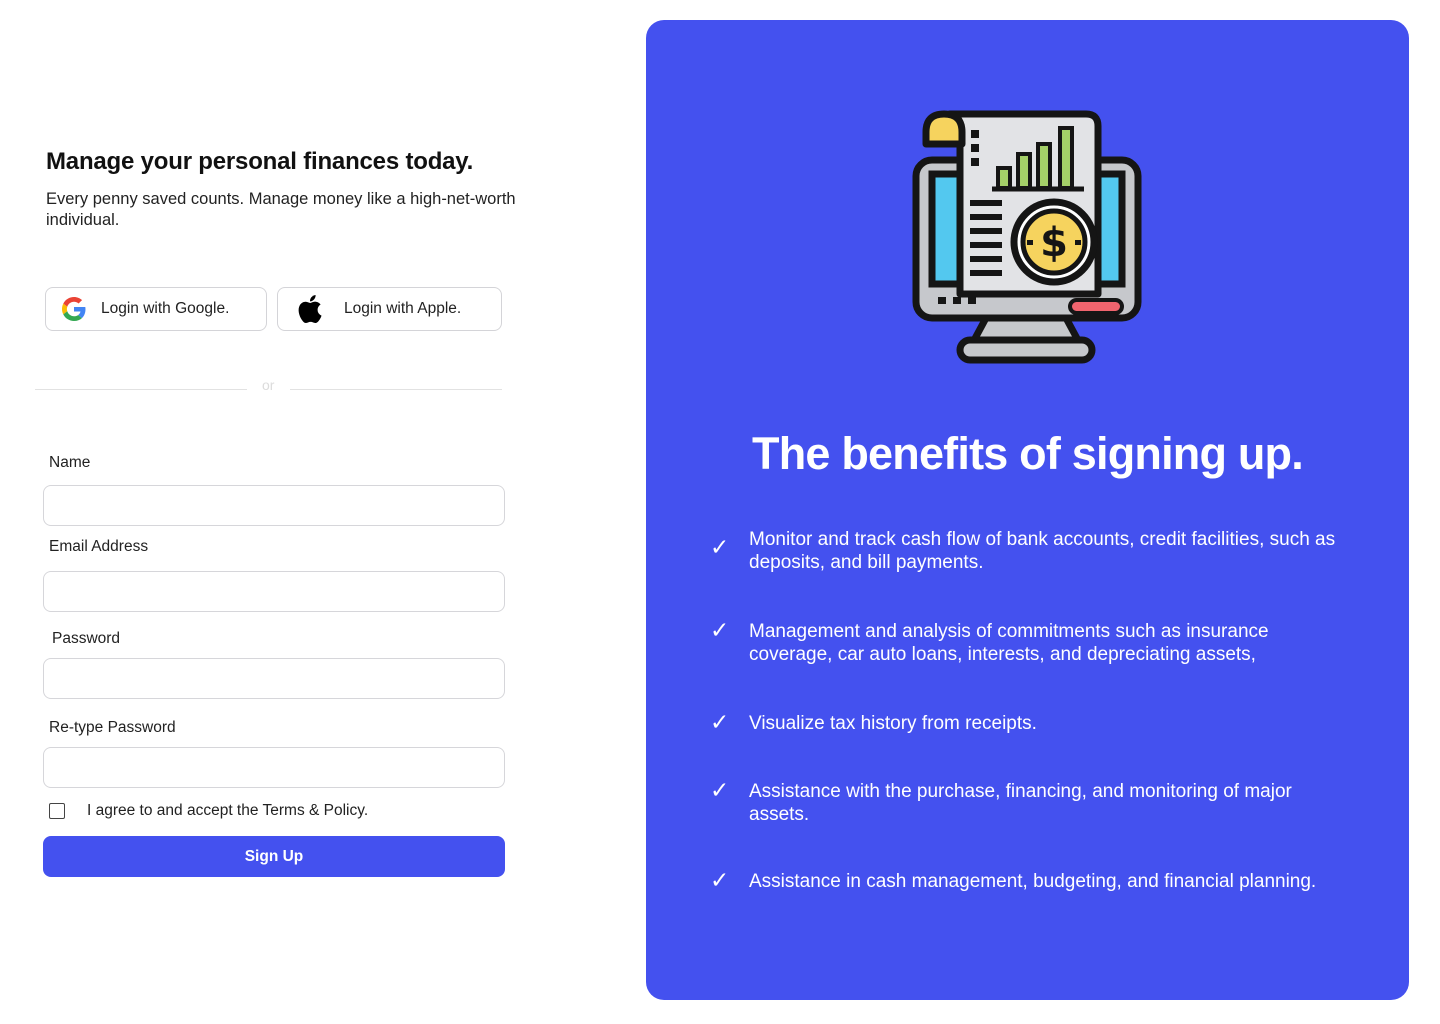  I want to click on google-icon, so click(74, 309).